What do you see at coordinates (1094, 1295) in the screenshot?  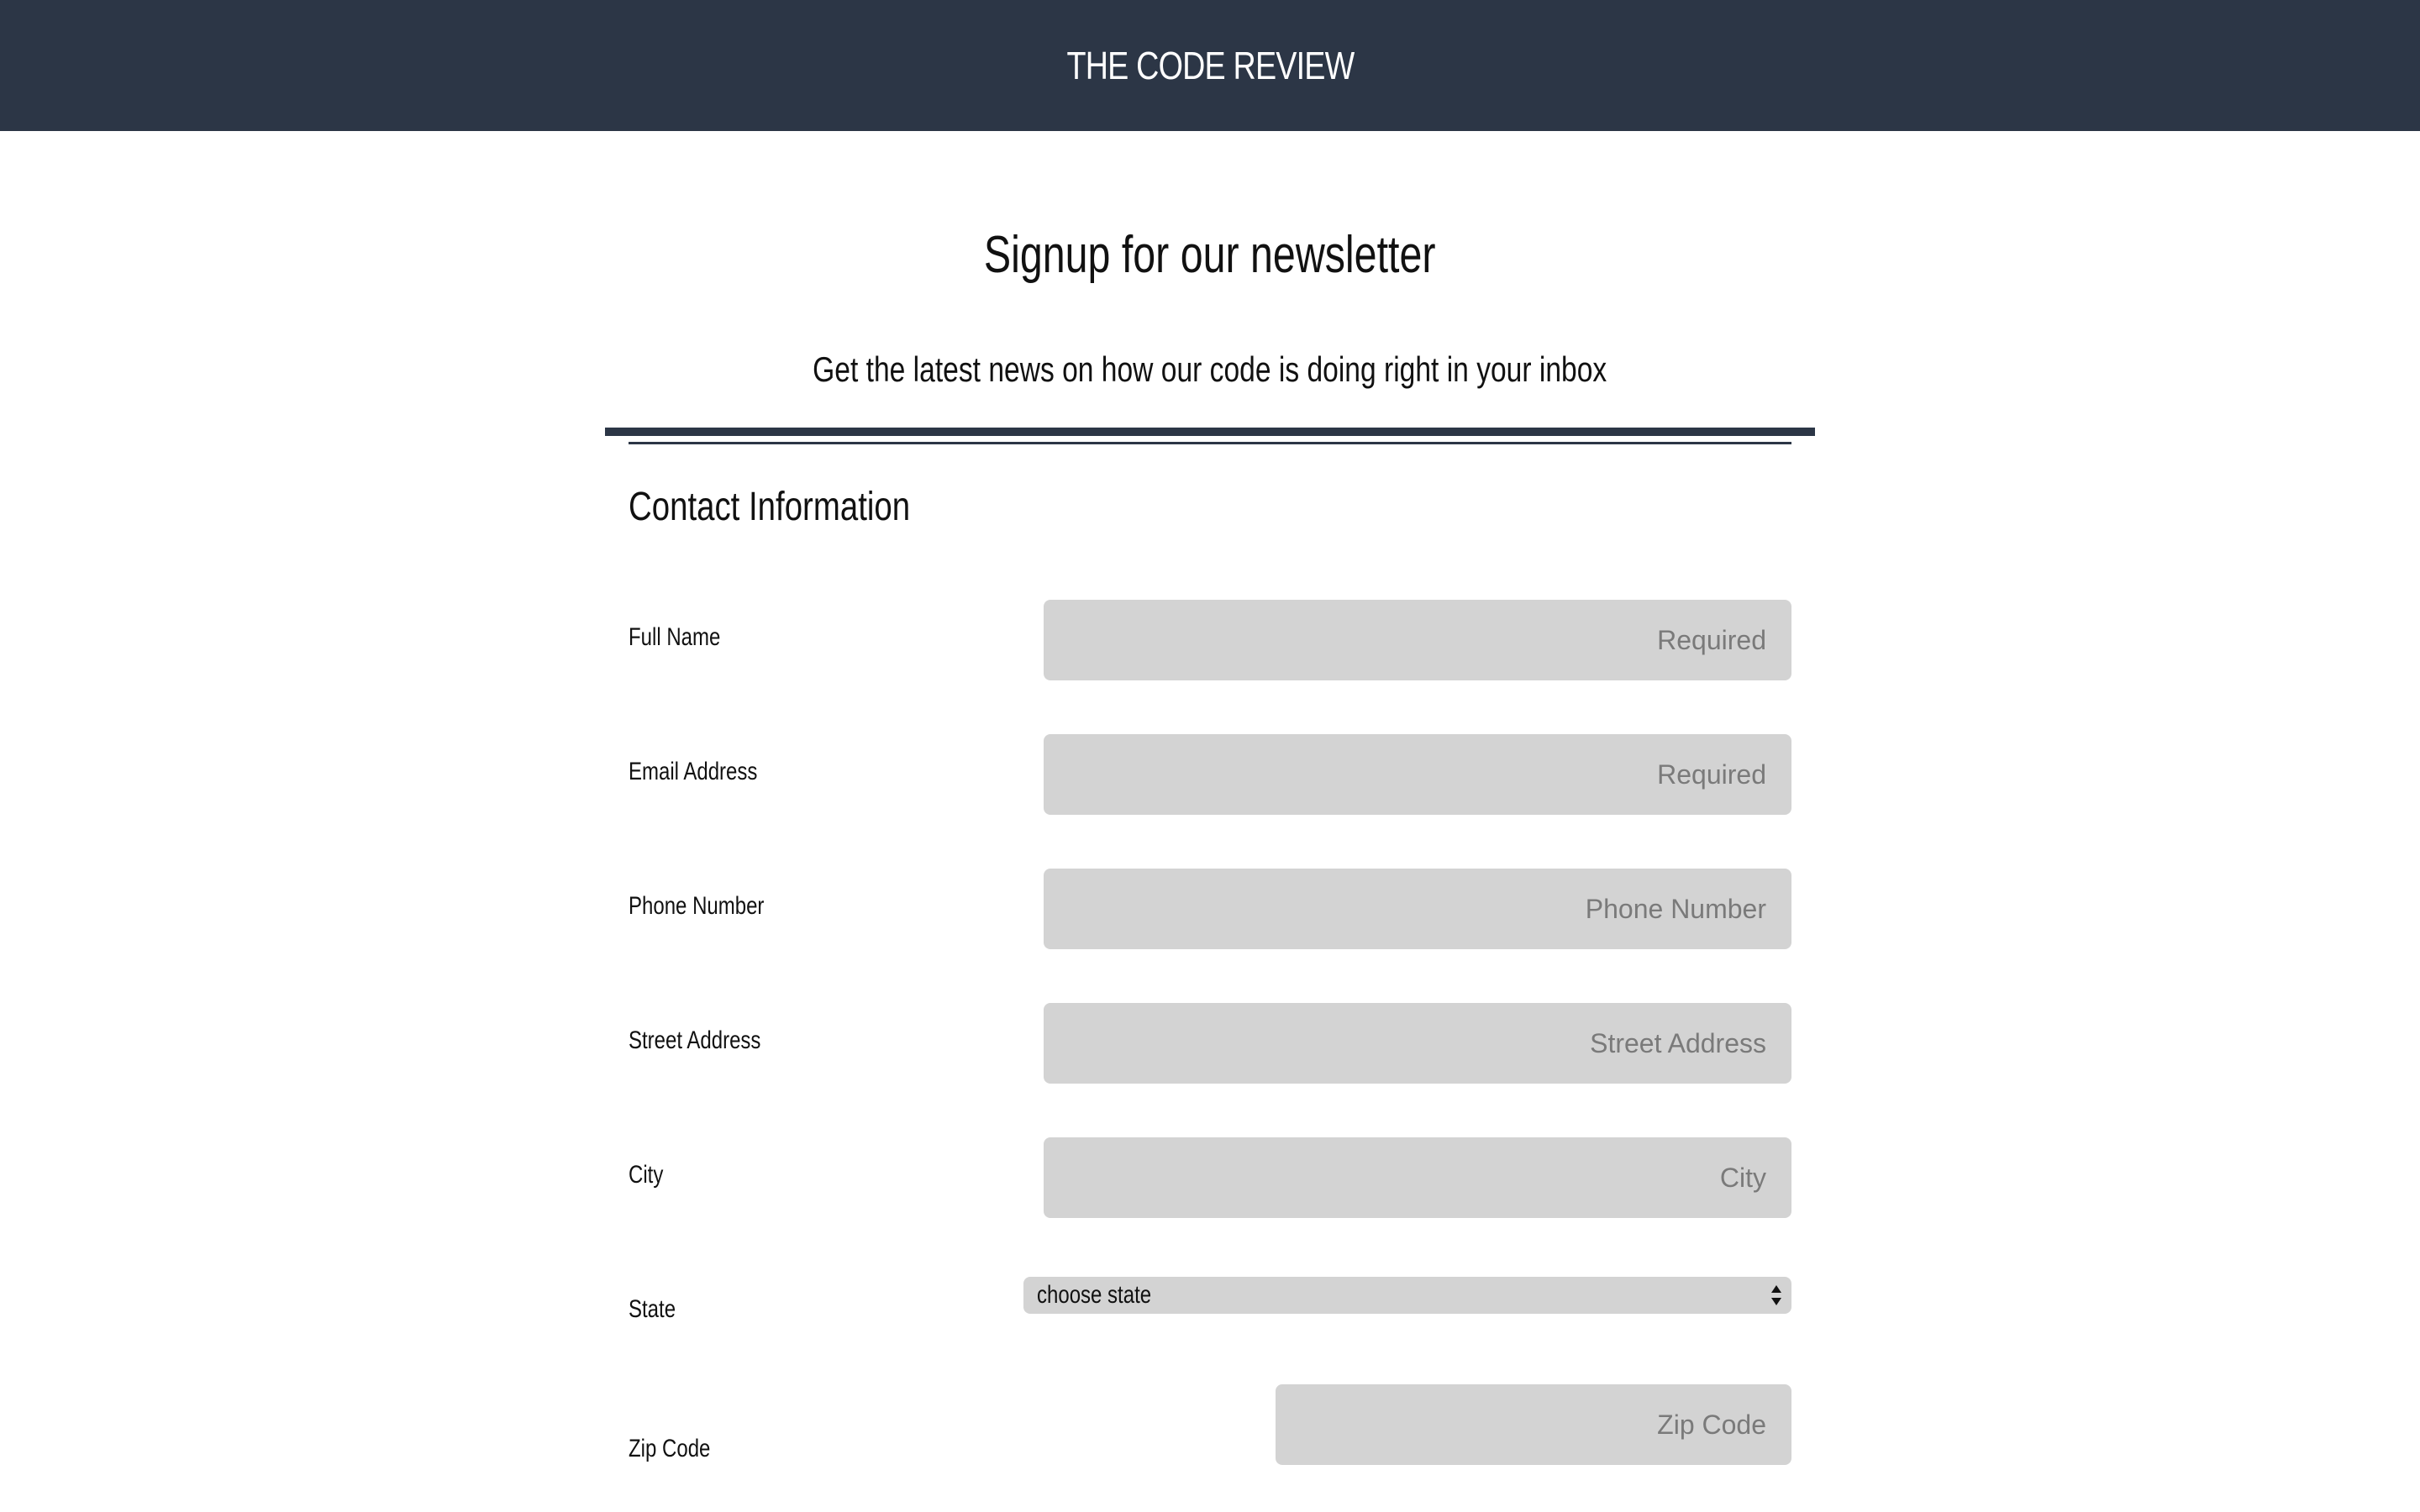 I see `state-select-value: choose state` at bounding box center [1094, 1295].